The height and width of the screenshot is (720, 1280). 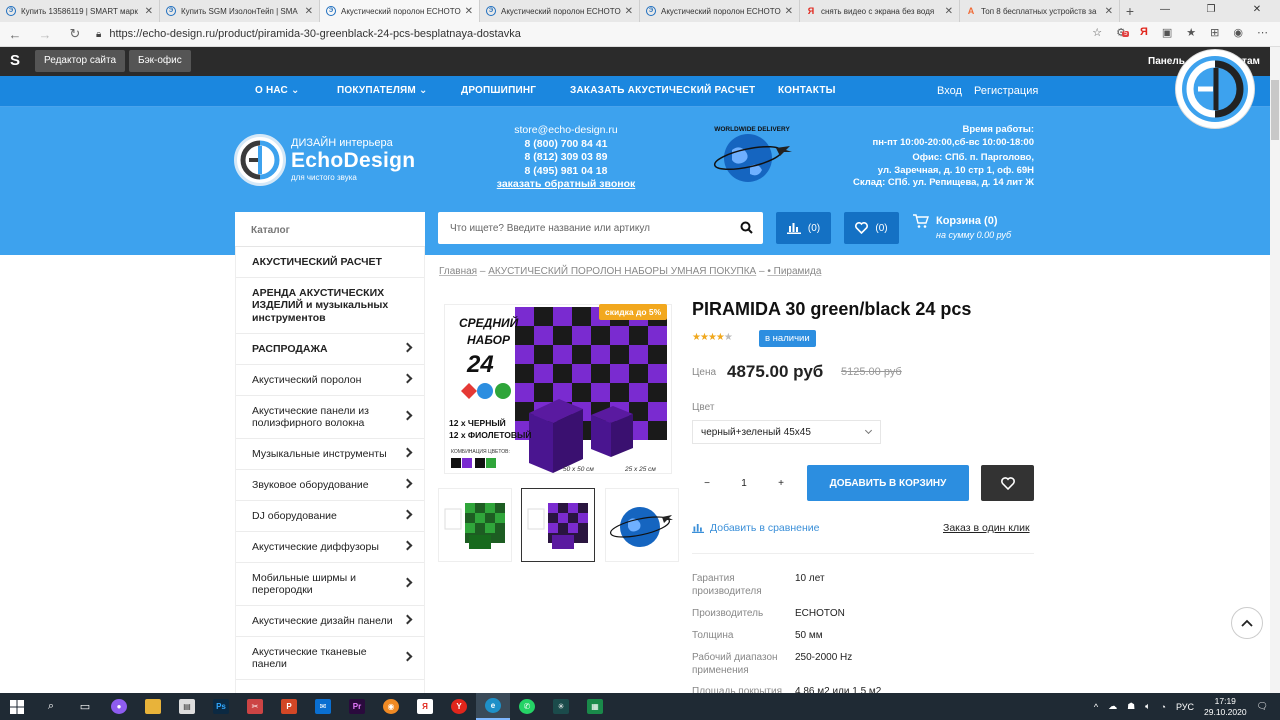 What do you see at coordinates (1165, 11) in the screenshot?
I see `minimize-icon: —` at bounding box center [1165, 11].